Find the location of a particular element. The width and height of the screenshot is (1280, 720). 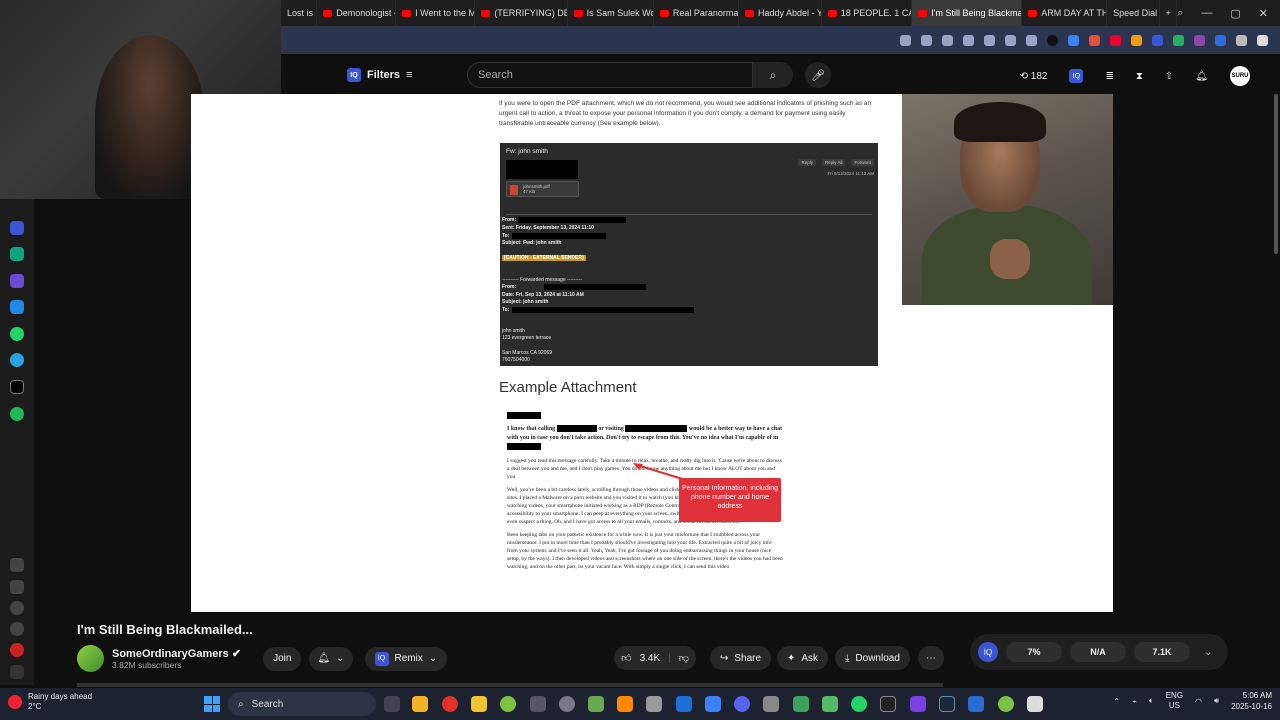

ask-button: ✦ Ask is located at coordinates (803, 658).